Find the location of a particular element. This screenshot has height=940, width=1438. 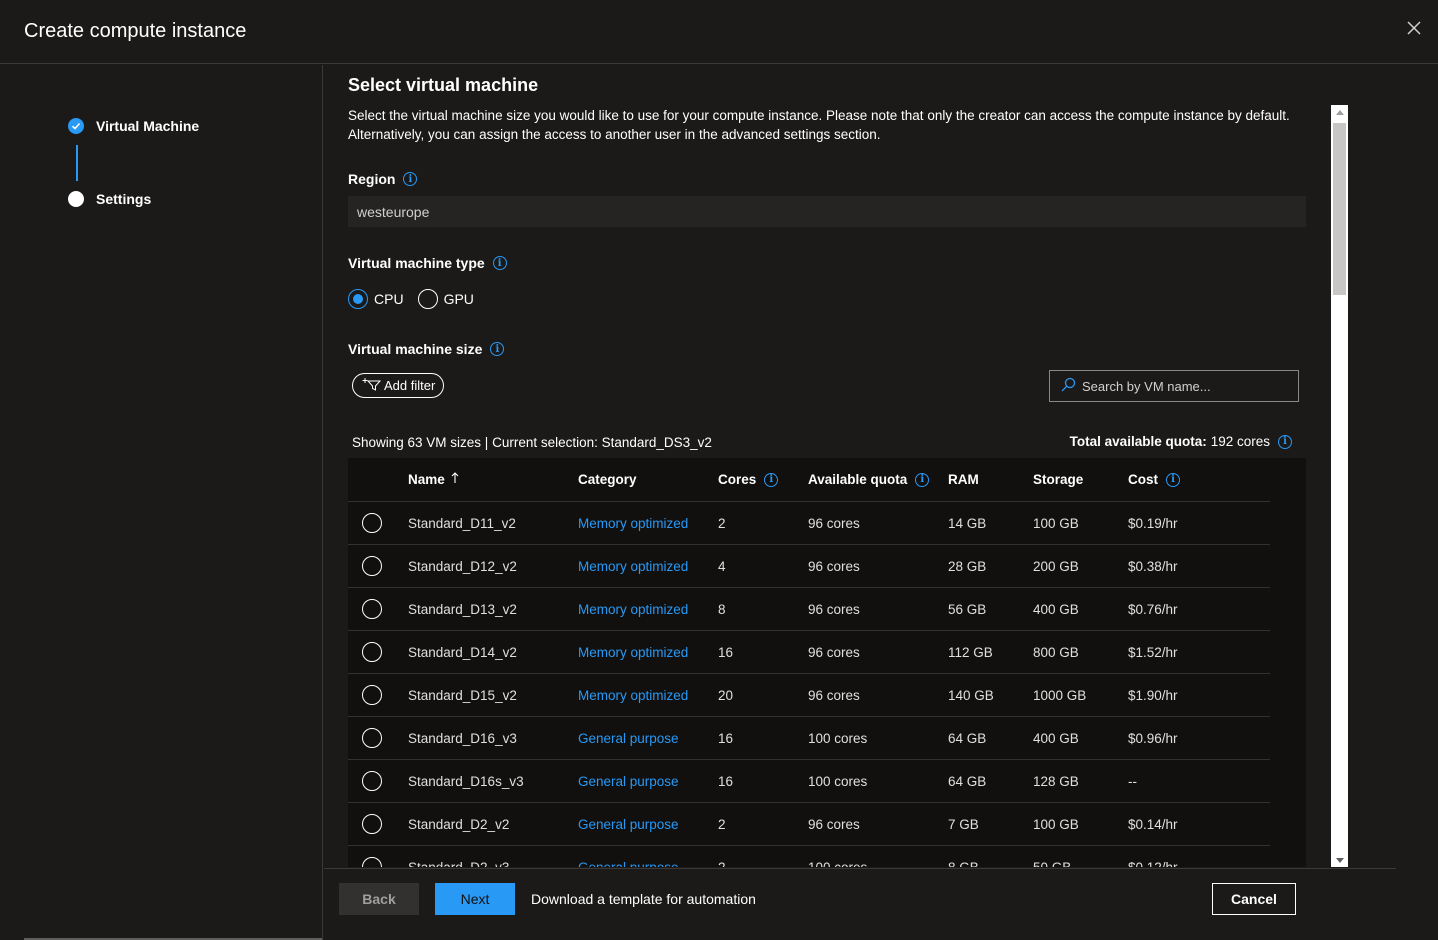

close-icon is located at coordinates (1414, 28).